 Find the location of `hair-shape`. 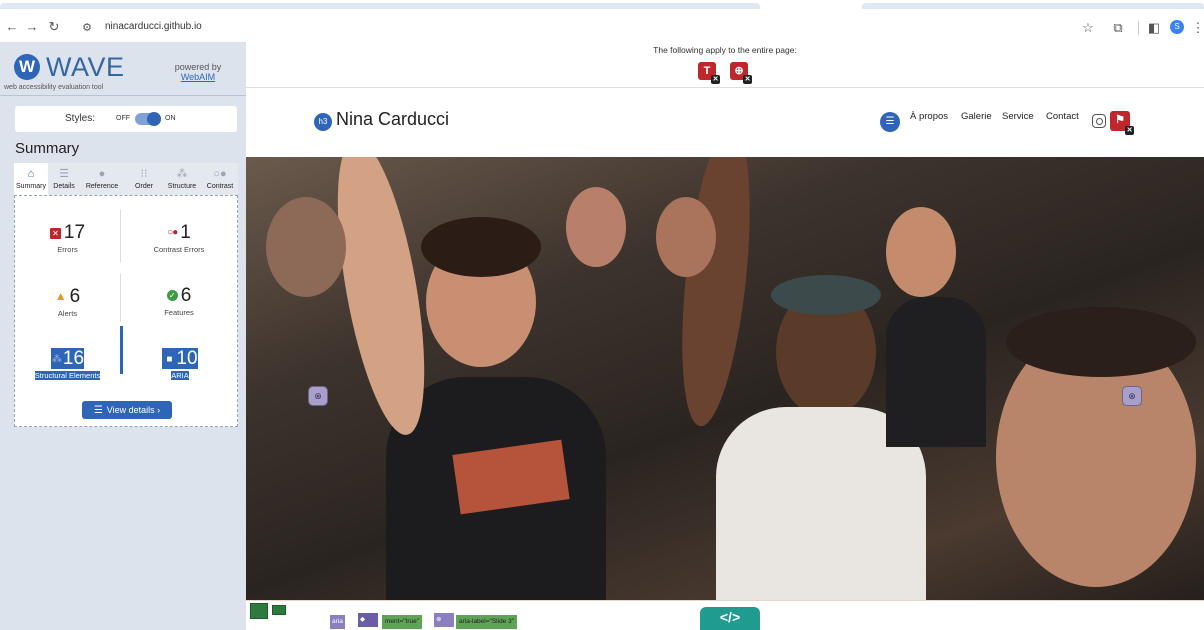

hair-shape is located at coordinates (1101, 342).